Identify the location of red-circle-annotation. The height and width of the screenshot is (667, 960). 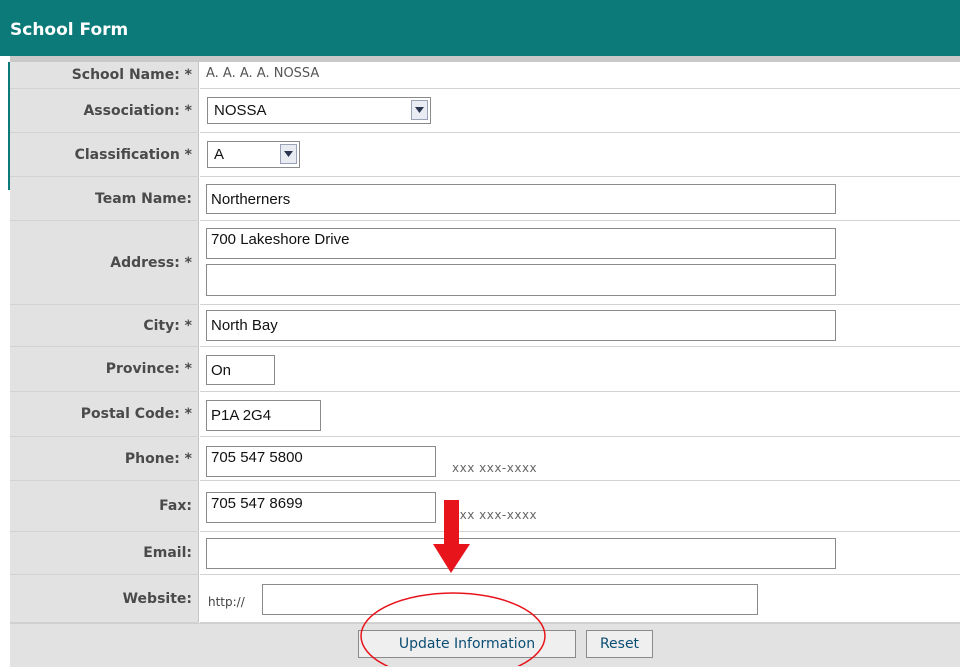
(453, 629).